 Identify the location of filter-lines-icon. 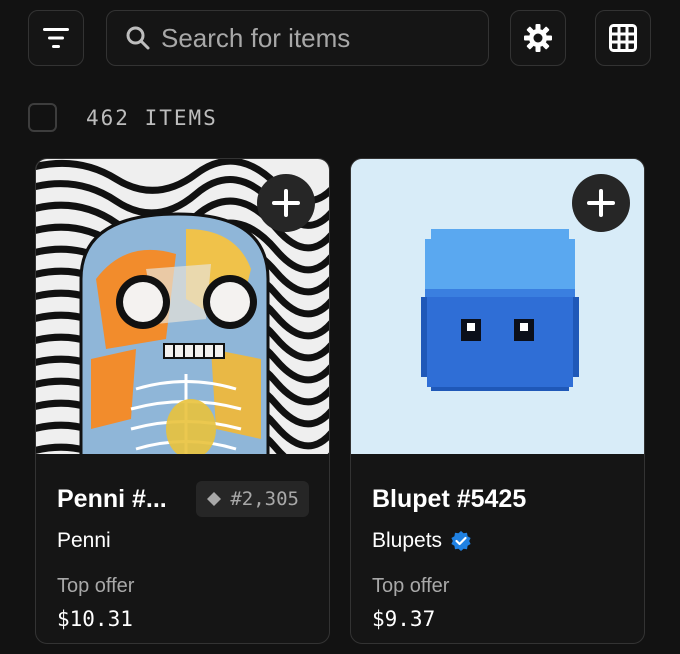
(56, 38).